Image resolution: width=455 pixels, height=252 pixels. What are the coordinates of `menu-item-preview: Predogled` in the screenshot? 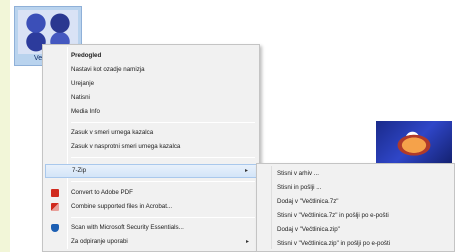 It's located at (151, 56).